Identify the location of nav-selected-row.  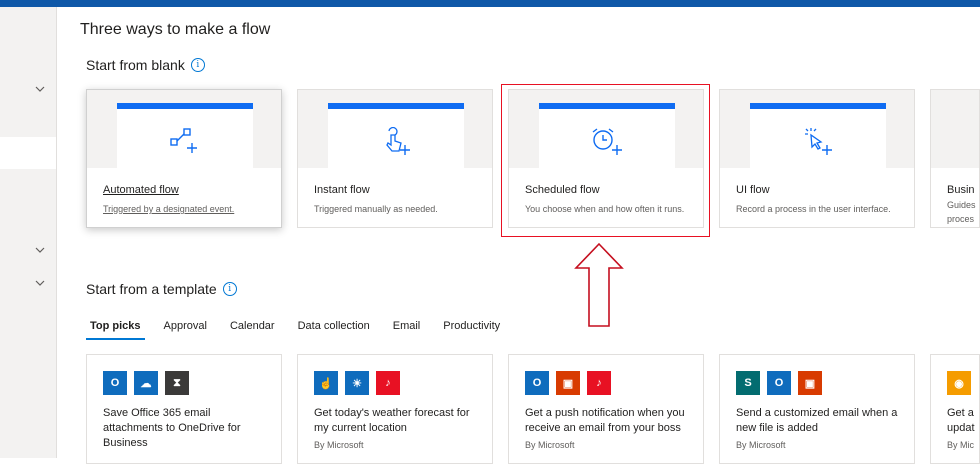
(28, 153).